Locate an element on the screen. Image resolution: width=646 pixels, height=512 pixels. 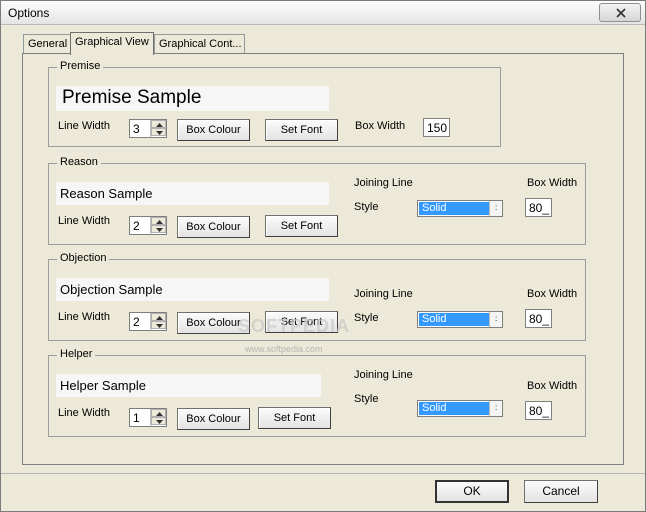
reason-box-width-input: 80_ is located at coordinates (538, 207).